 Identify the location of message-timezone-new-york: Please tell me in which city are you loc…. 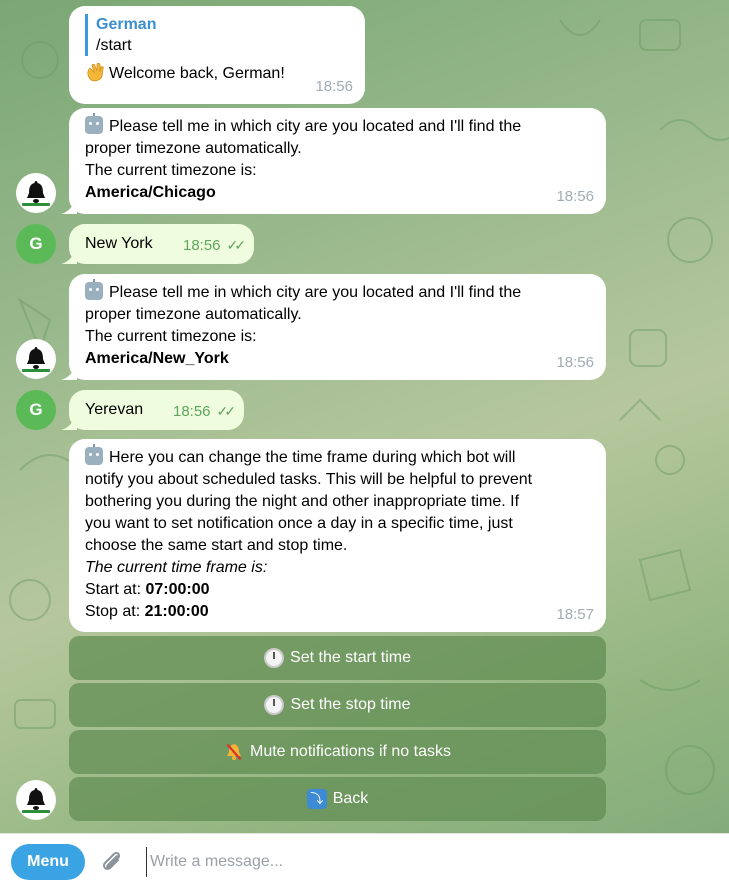
(337, 327).